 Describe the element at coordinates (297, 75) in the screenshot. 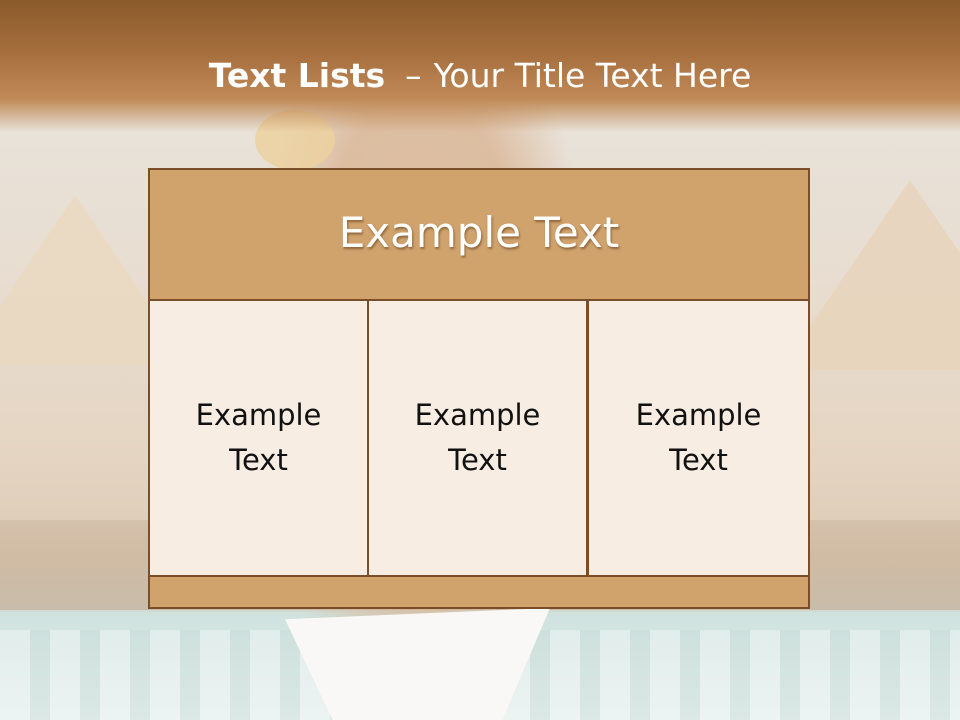

I see `title-bold: Text Lists` at that location.